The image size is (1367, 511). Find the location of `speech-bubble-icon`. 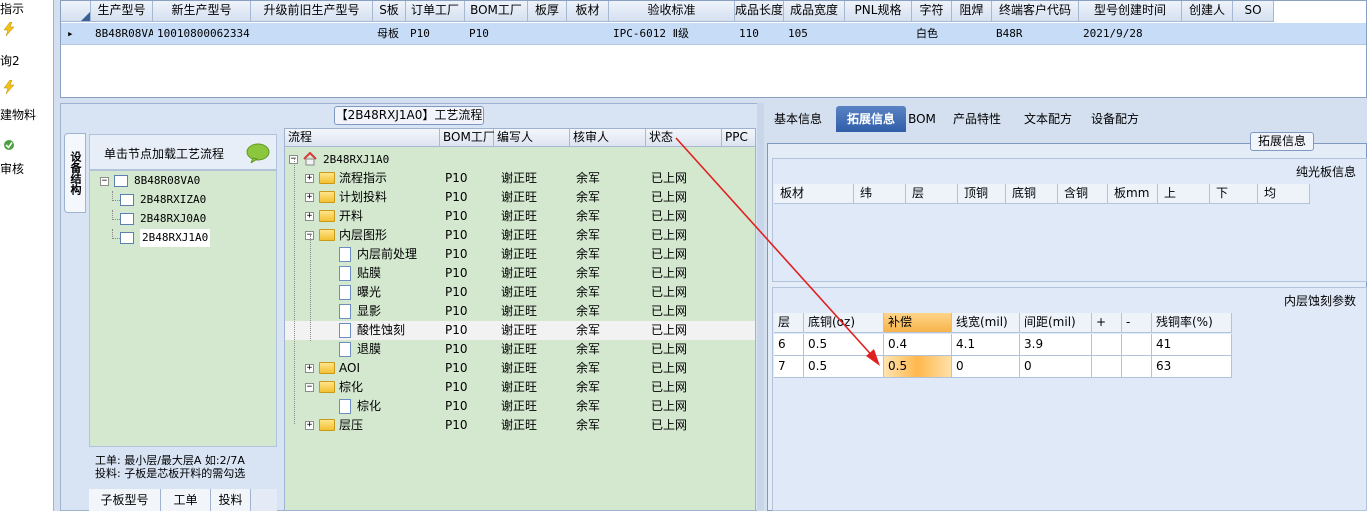

speech-bubble-icon is located at coordinates (258, 153).